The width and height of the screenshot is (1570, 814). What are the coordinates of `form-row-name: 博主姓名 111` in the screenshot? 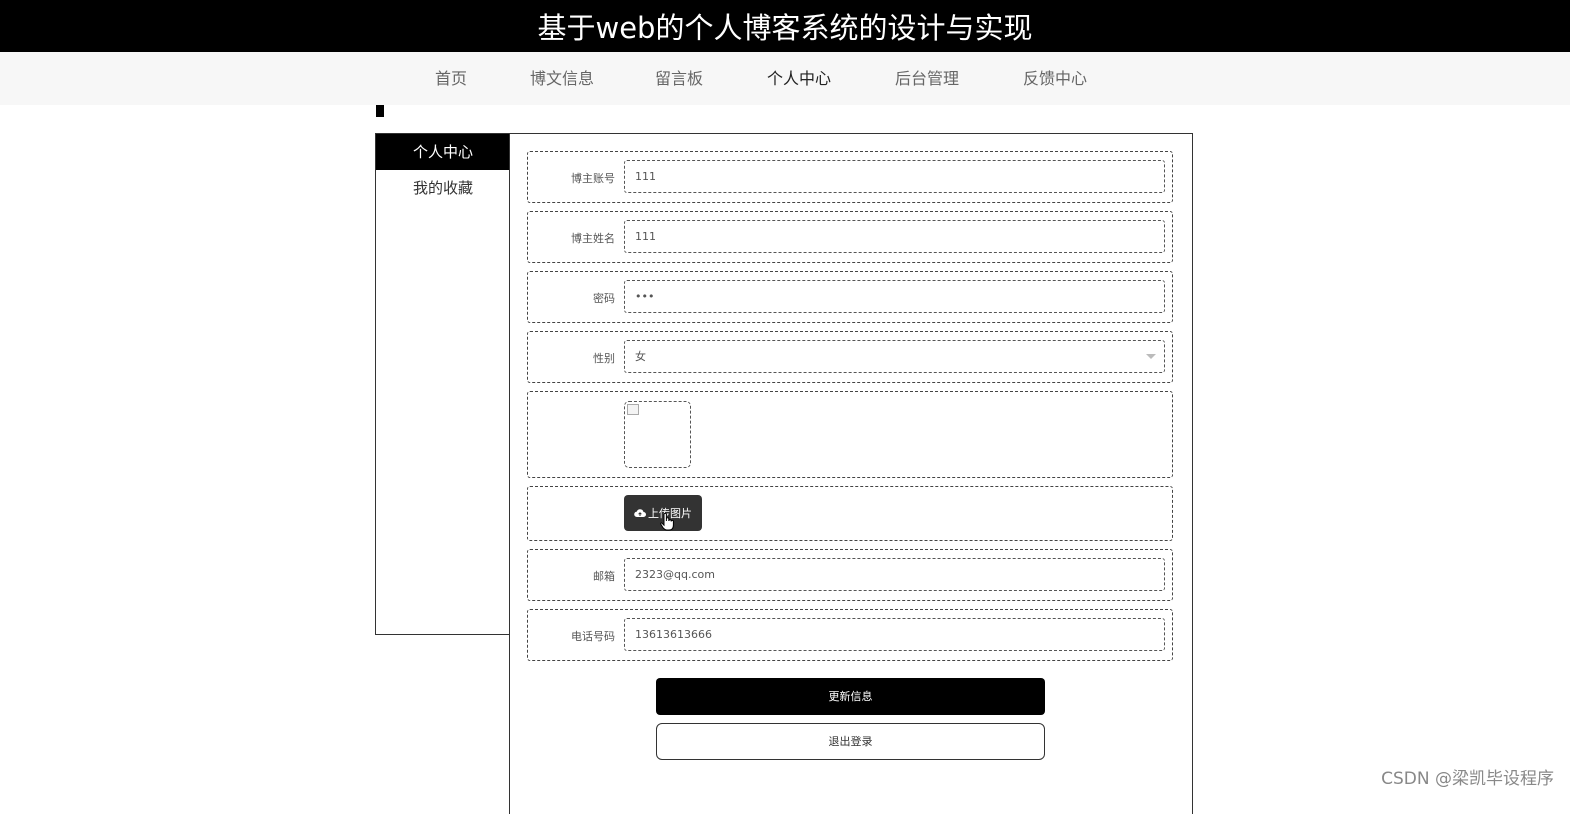 It's located at (850, 237).